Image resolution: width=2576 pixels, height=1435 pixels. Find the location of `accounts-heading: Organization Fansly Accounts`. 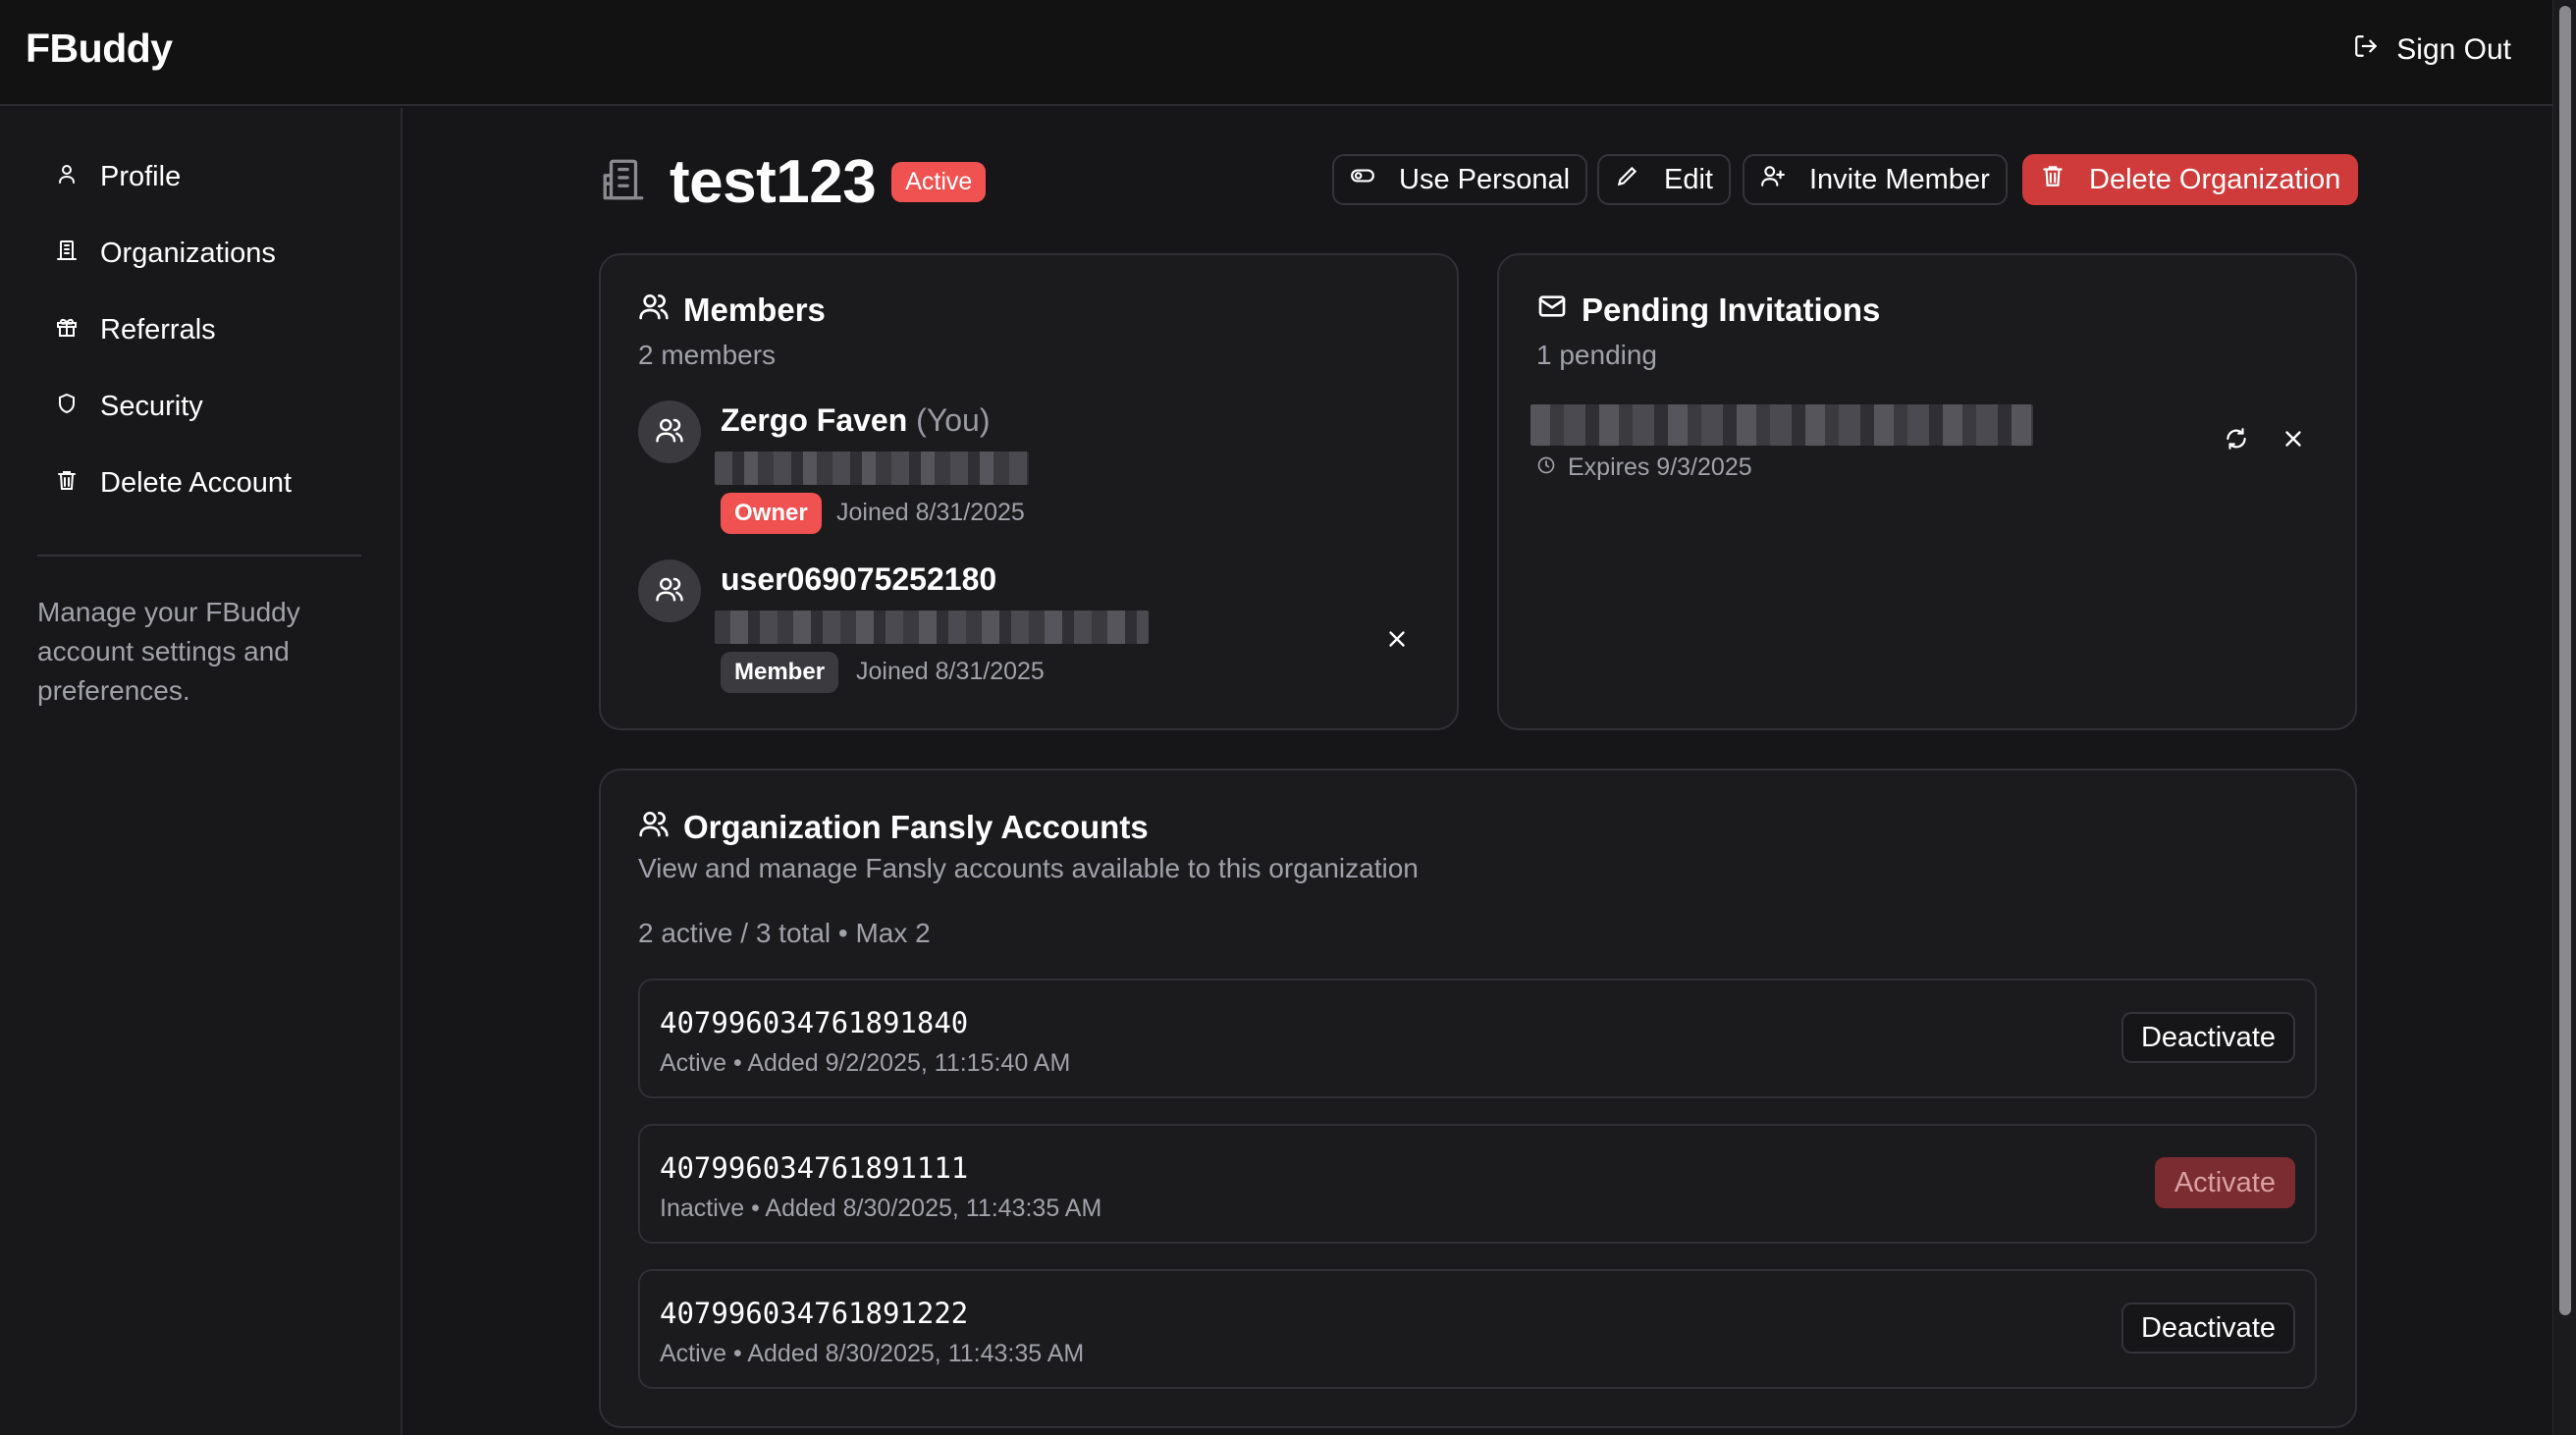

accounts-heading: Organization Fansly Accounts is located at coordinates (893, 827).